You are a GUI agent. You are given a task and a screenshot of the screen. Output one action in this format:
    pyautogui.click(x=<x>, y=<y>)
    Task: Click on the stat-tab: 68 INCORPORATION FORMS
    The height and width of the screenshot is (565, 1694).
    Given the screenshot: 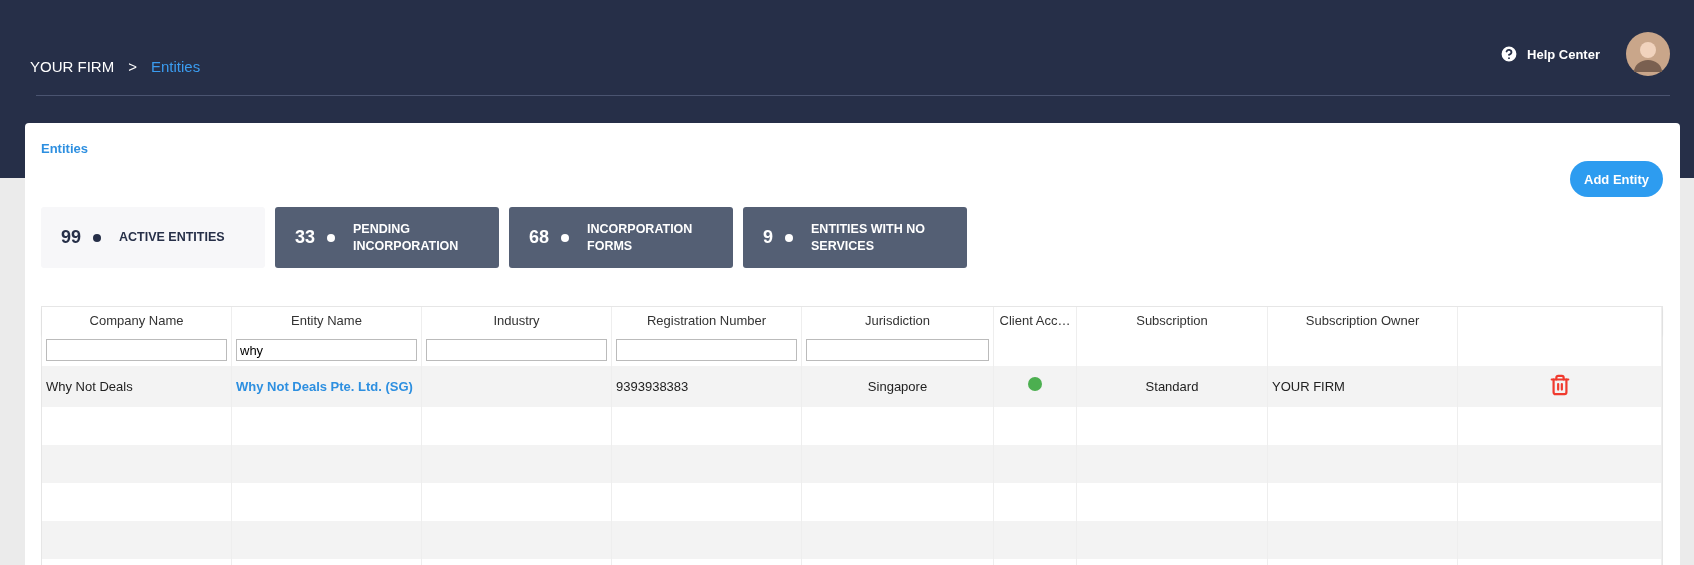 What is the action you would take?
    pyautogui.click(x=621, y=237)
    